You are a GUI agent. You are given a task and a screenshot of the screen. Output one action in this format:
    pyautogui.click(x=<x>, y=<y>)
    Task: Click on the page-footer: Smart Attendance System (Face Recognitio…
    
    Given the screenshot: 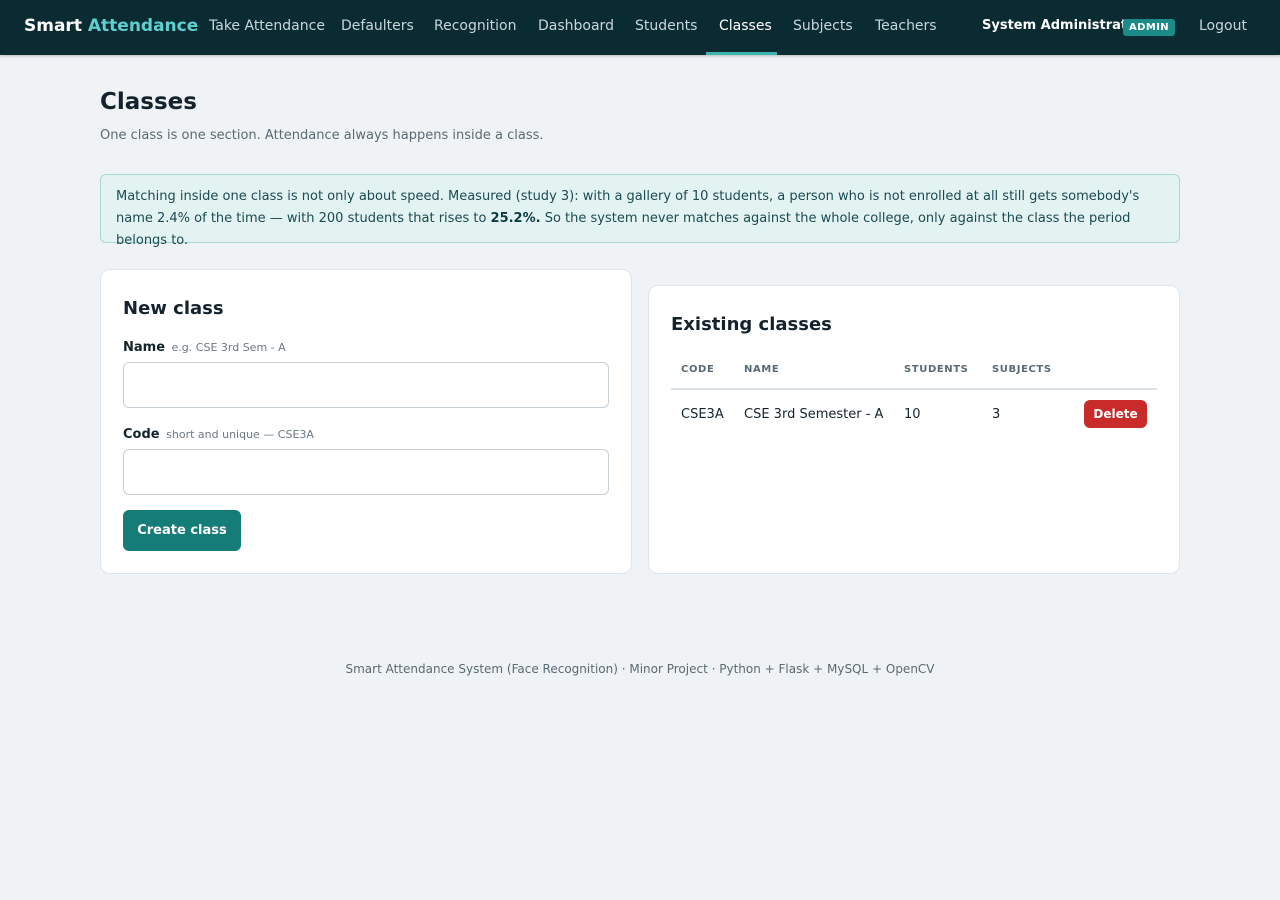 What is the action you would take?
    pyautogui.click(x=640, y=669)
    